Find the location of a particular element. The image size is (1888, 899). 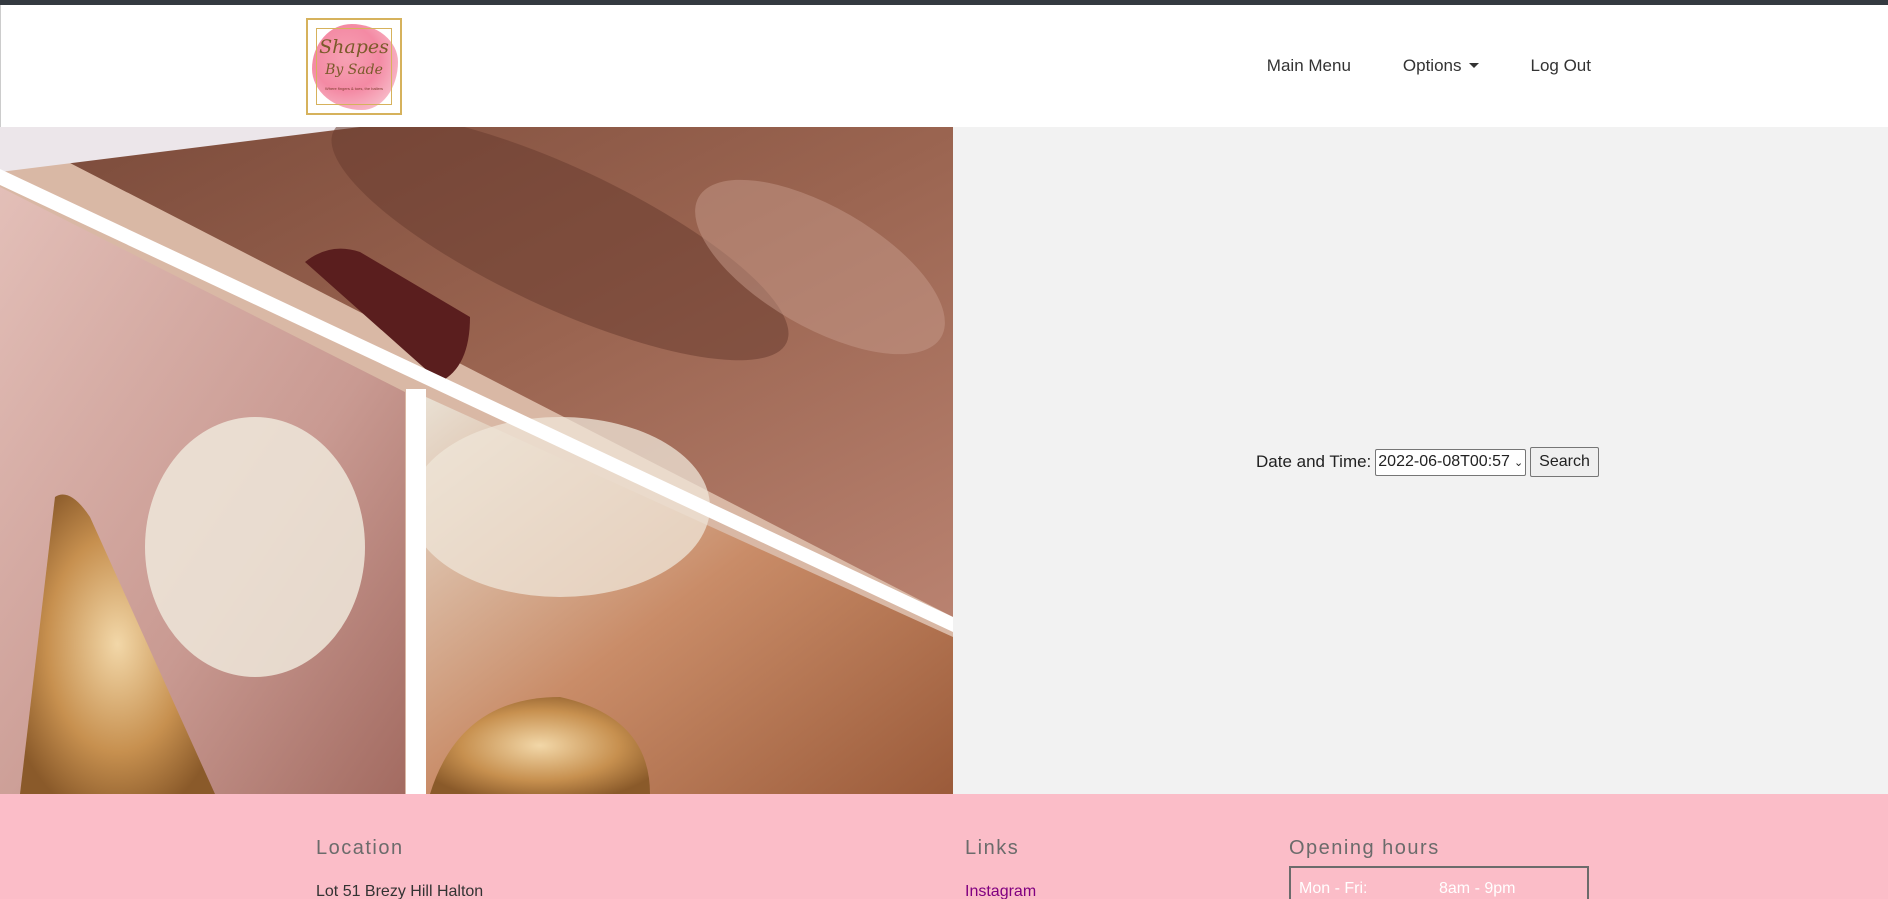

footer-instagram-link: Instagram is located at coordinates (1000, 891).